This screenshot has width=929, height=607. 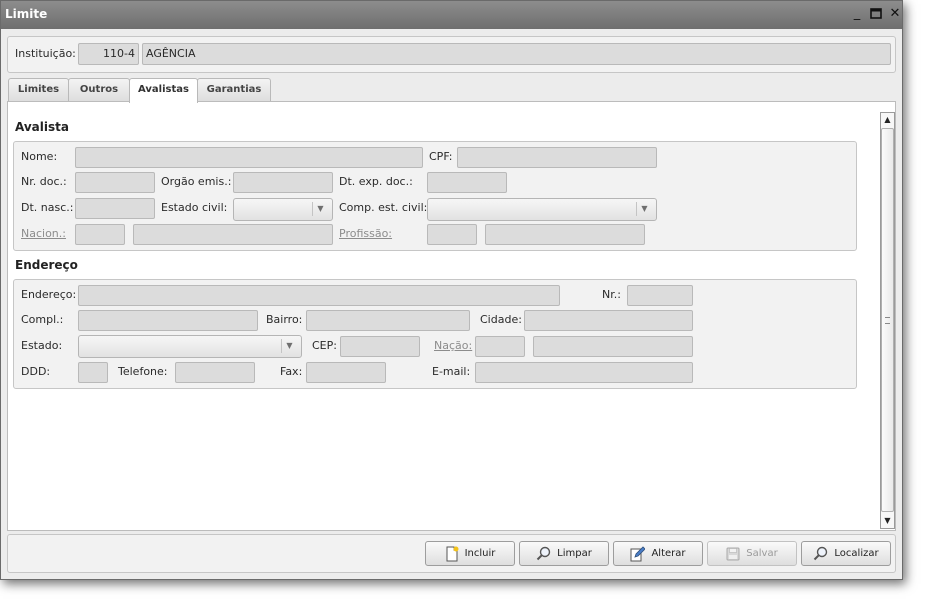 What do you see at coordinates (45, 53) in the screenshot?
I see `instituicao-label: Instituição:` at bounding box center [45, 53].